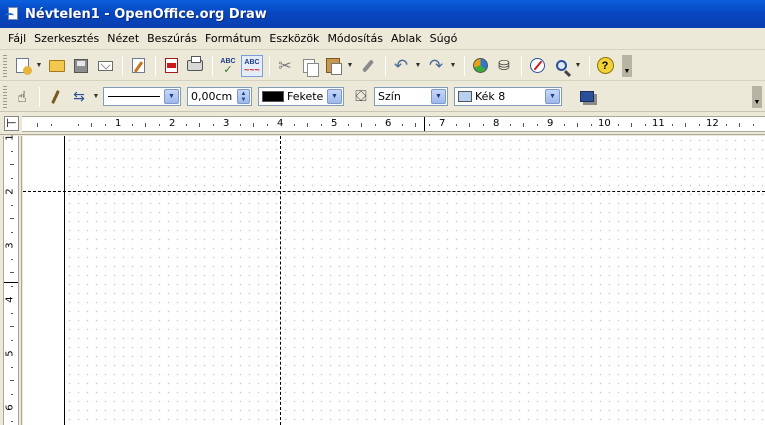 This screenshot has width=765, height=425. I want to click on menu-format: Formátum, so click(233, 38).